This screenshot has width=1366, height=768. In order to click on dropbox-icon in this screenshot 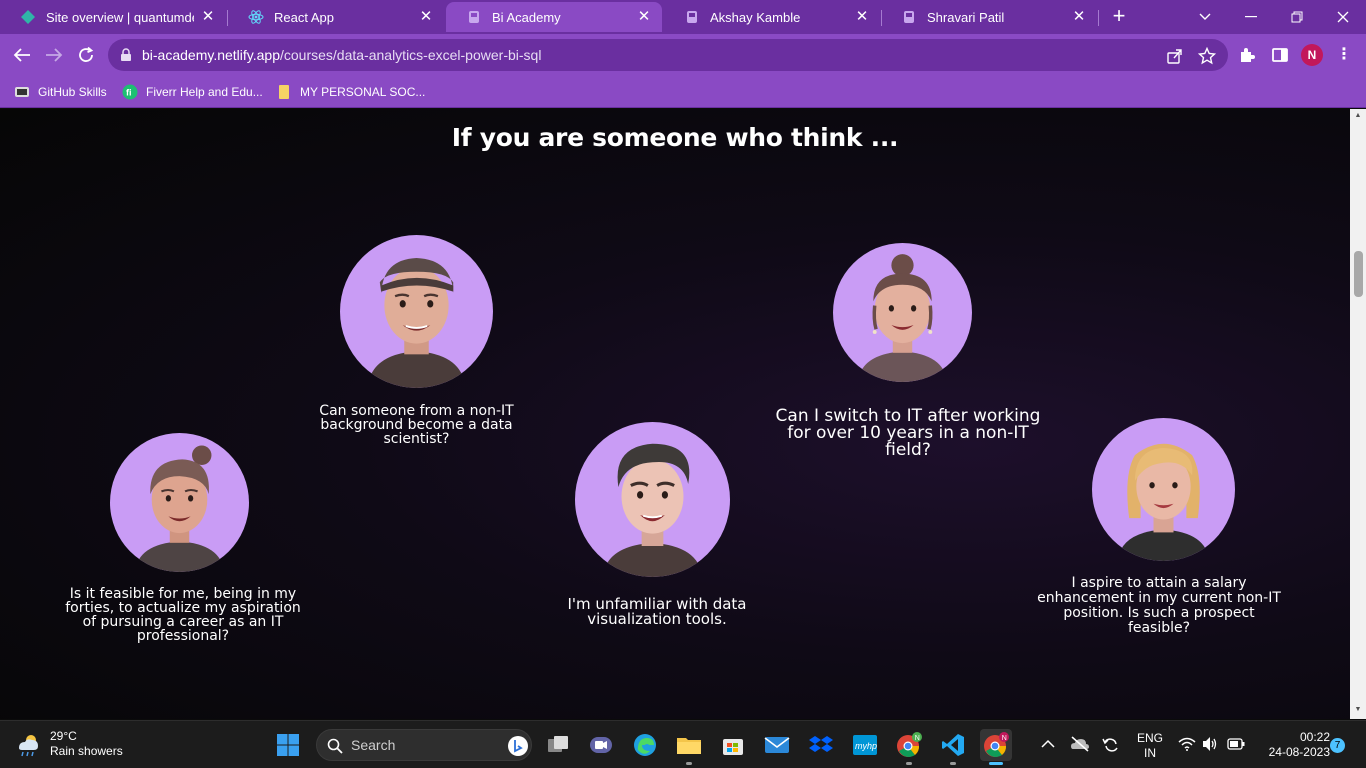, I will do `click(821, 744)`.